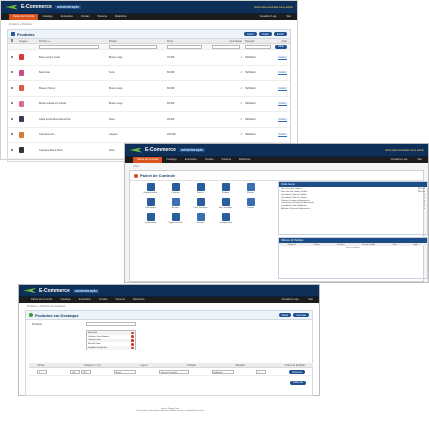  I want to click on nav-view-store: Visualizar Loja, so click(269, 17).